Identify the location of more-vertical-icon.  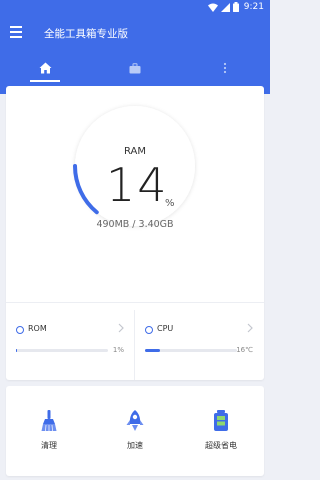
(225, 68).